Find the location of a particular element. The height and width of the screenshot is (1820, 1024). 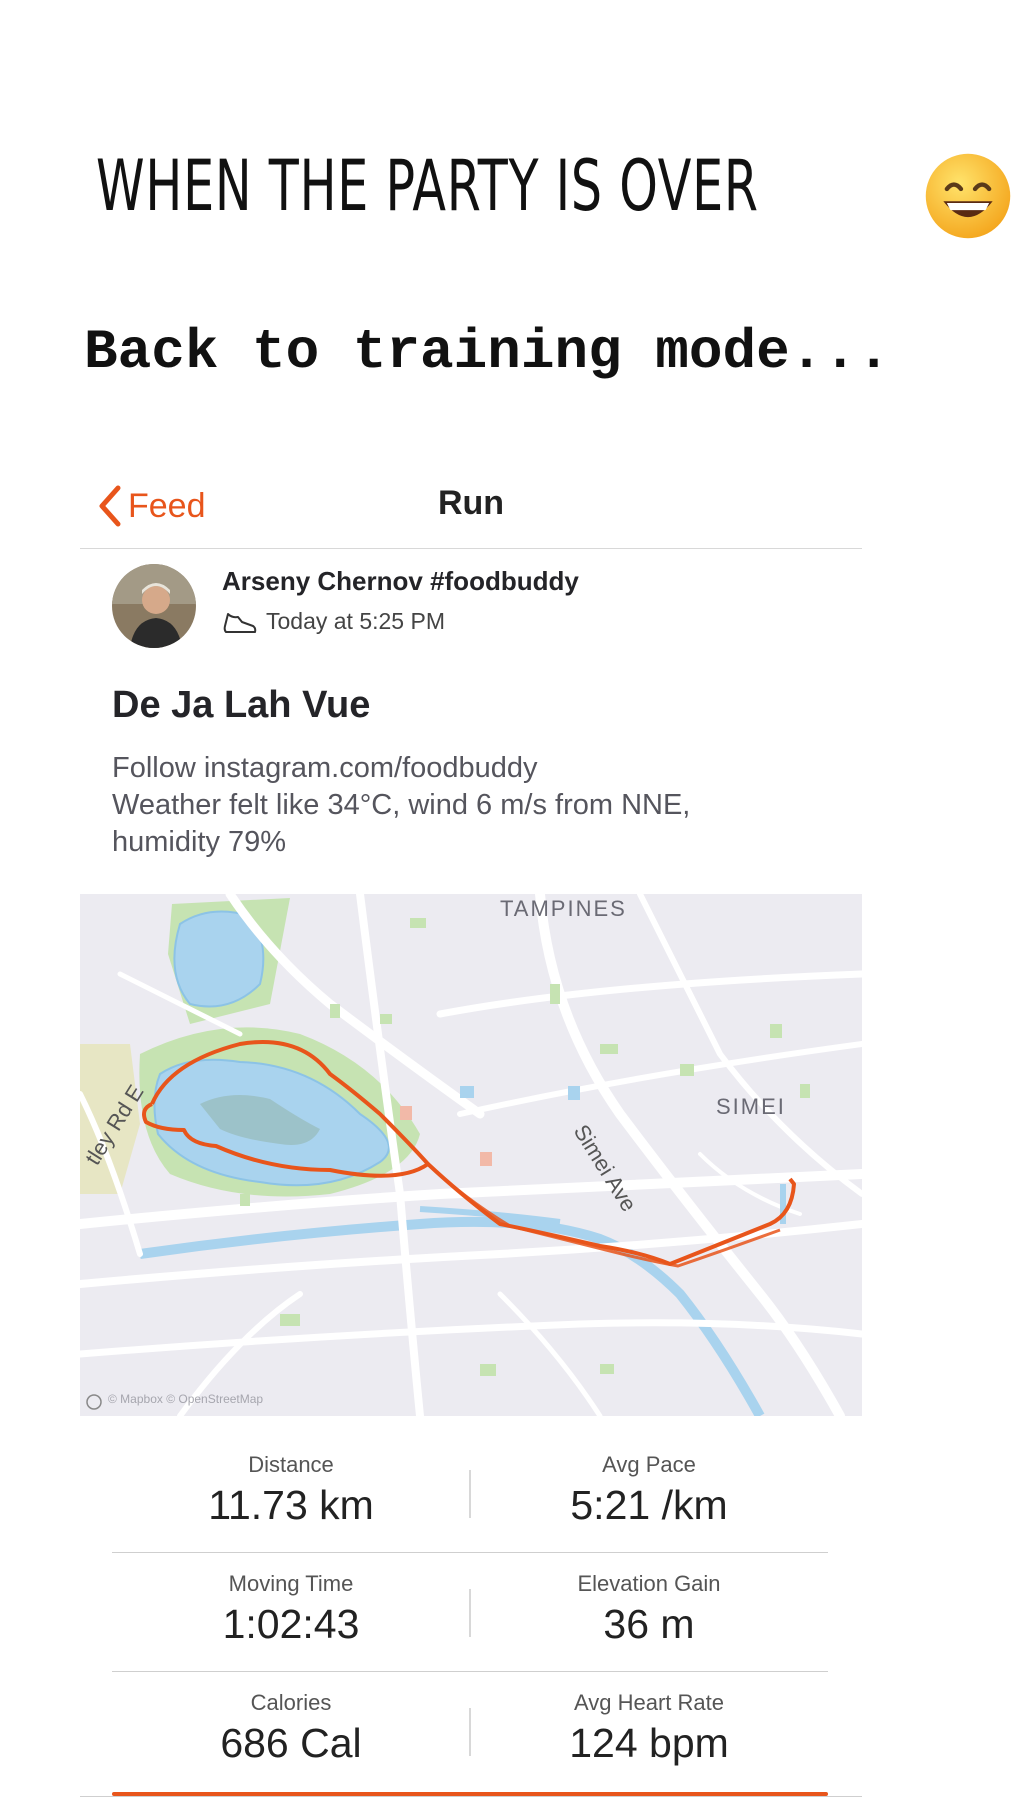

activity-timestamp: Today at 5:25 PM is located at coordinates (355, 620).